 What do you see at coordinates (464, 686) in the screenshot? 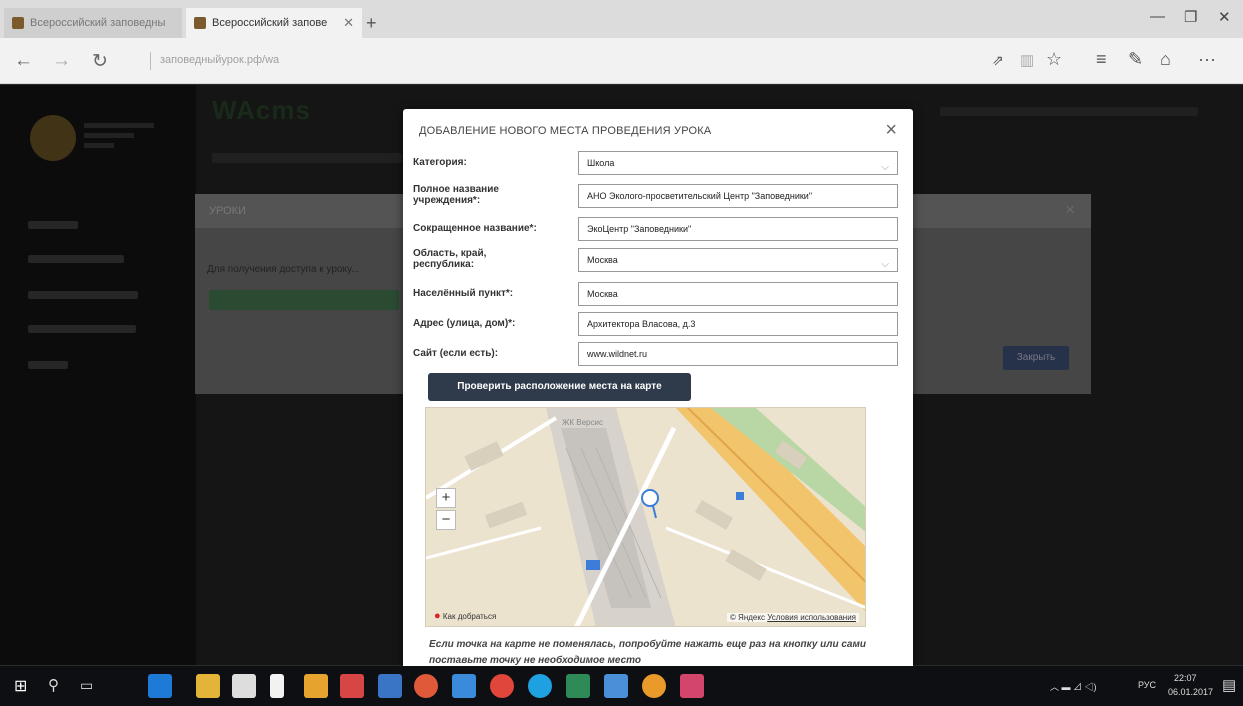
I see `outlook-icon` at bounding box center [464, 686].